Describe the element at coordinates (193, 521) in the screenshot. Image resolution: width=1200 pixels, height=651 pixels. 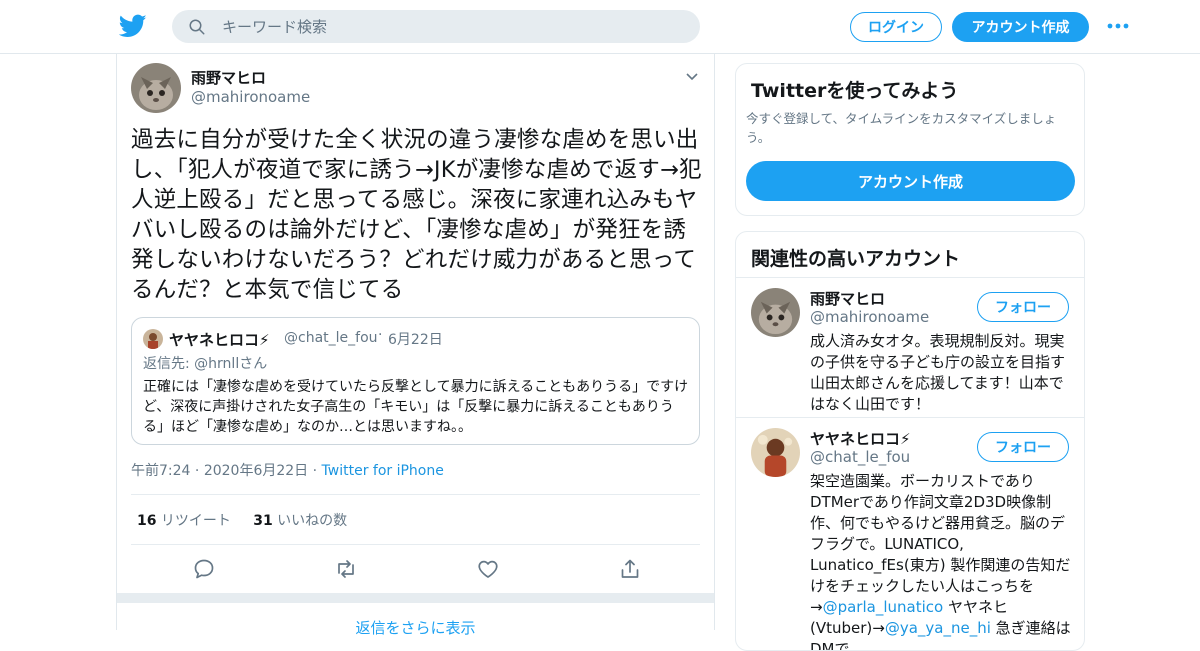
I see `retweet-label: リツイート` at that location.